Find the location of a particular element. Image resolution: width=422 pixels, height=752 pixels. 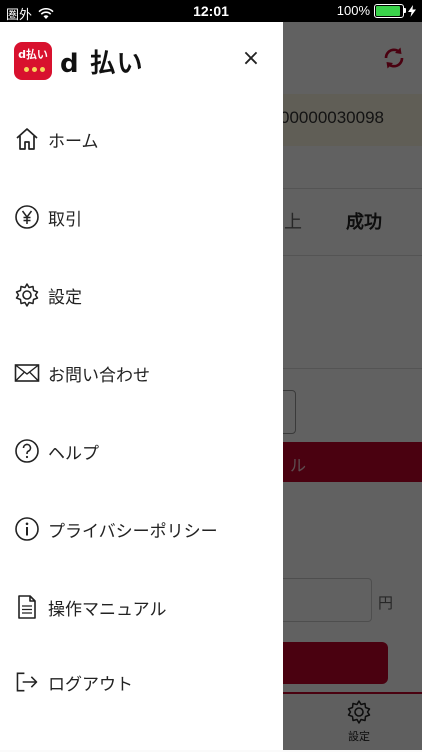

logo-badge: d払い is located at coordinates (33, 61).